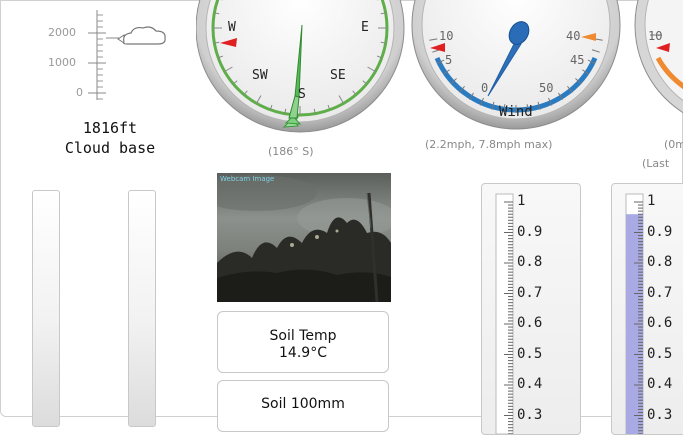 The width and height of the screenshot is (683, 435). I want to click on partial-gauge-reading-2: (Last, so click(656, 163).